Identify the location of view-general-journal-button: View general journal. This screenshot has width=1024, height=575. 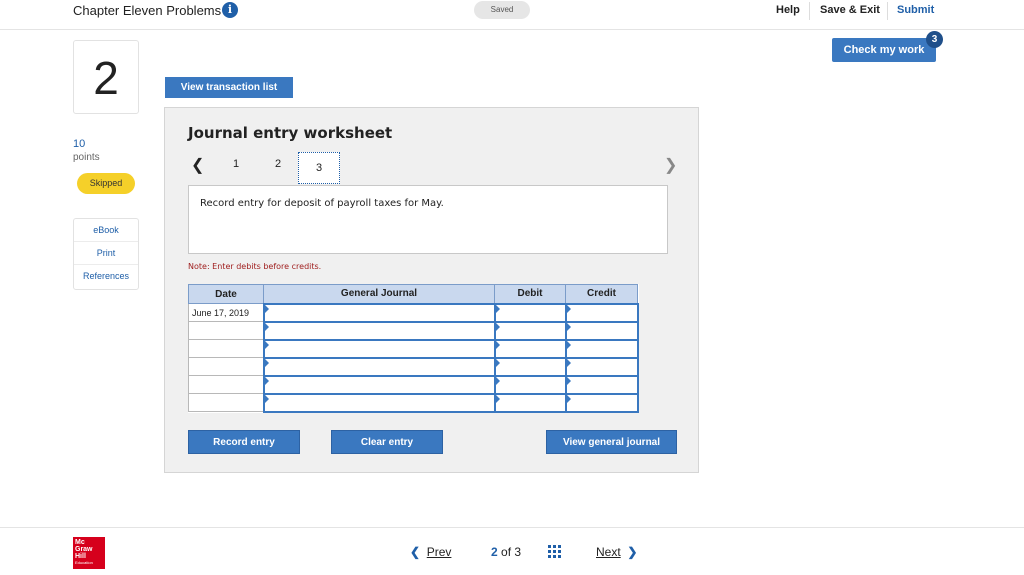
(611, 442).